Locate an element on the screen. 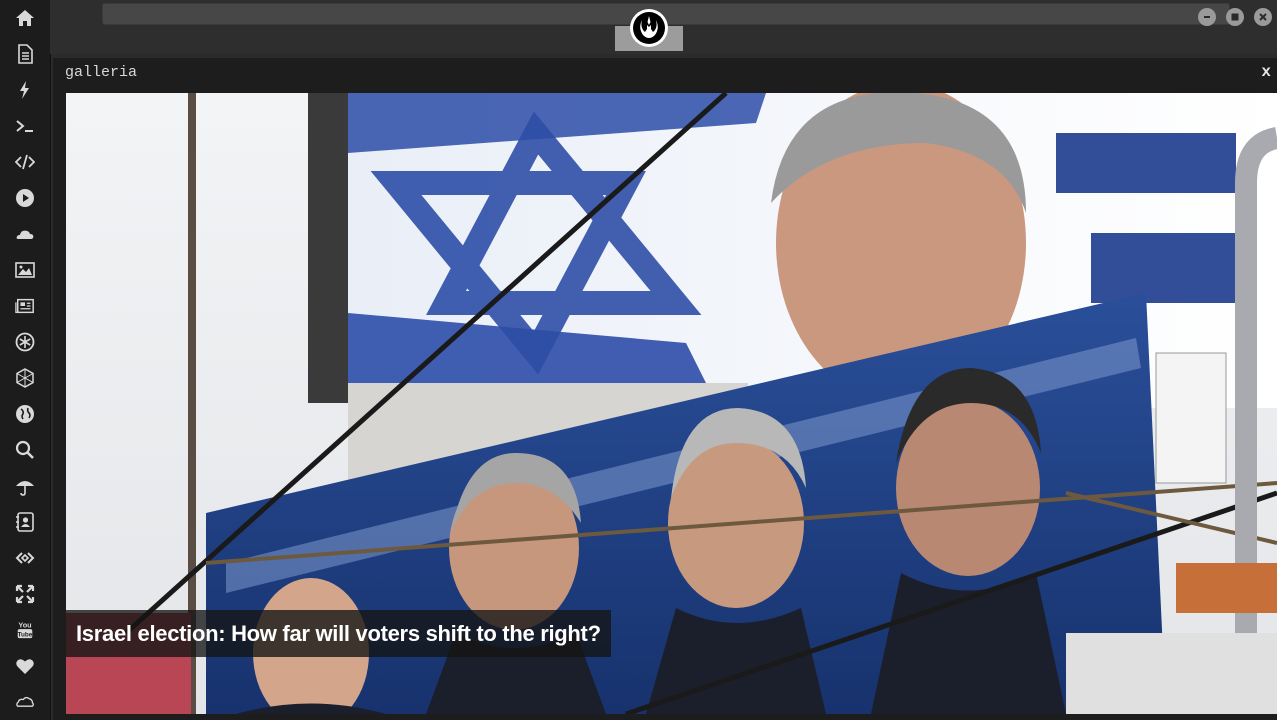 This screenshot has width=1277, height=720. newspaper-icon is located at coordinates (24, 306).